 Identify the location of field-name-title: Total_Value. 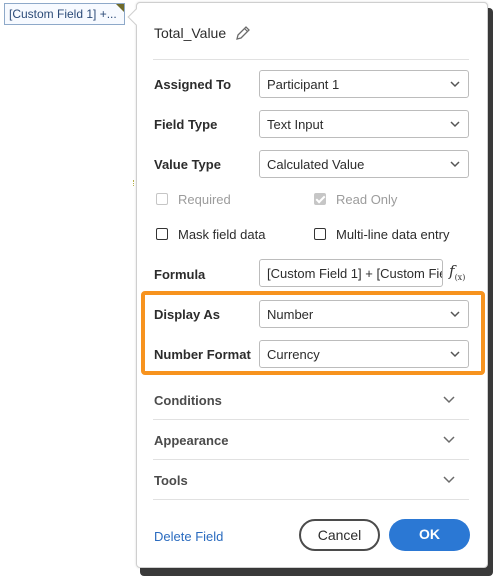
(190, 33).